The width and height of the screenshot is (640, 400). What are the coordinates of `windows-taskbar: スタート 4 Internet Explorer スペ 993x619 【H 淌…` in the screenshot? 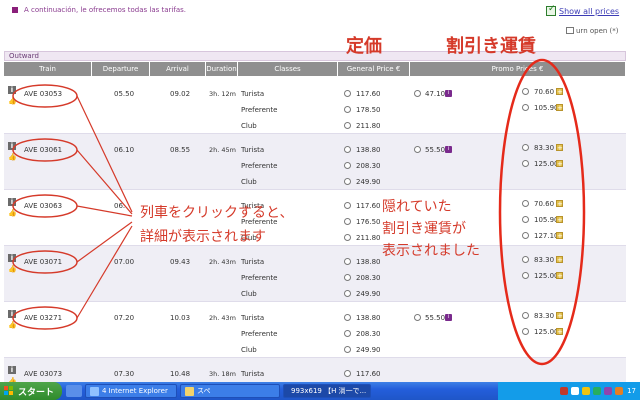 It's located at (320, 391).